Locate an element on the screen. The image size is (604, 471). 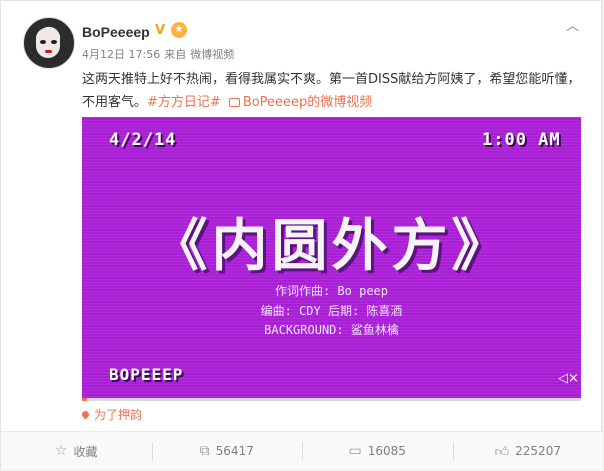
video-icon is located at coordinates (234, 102).